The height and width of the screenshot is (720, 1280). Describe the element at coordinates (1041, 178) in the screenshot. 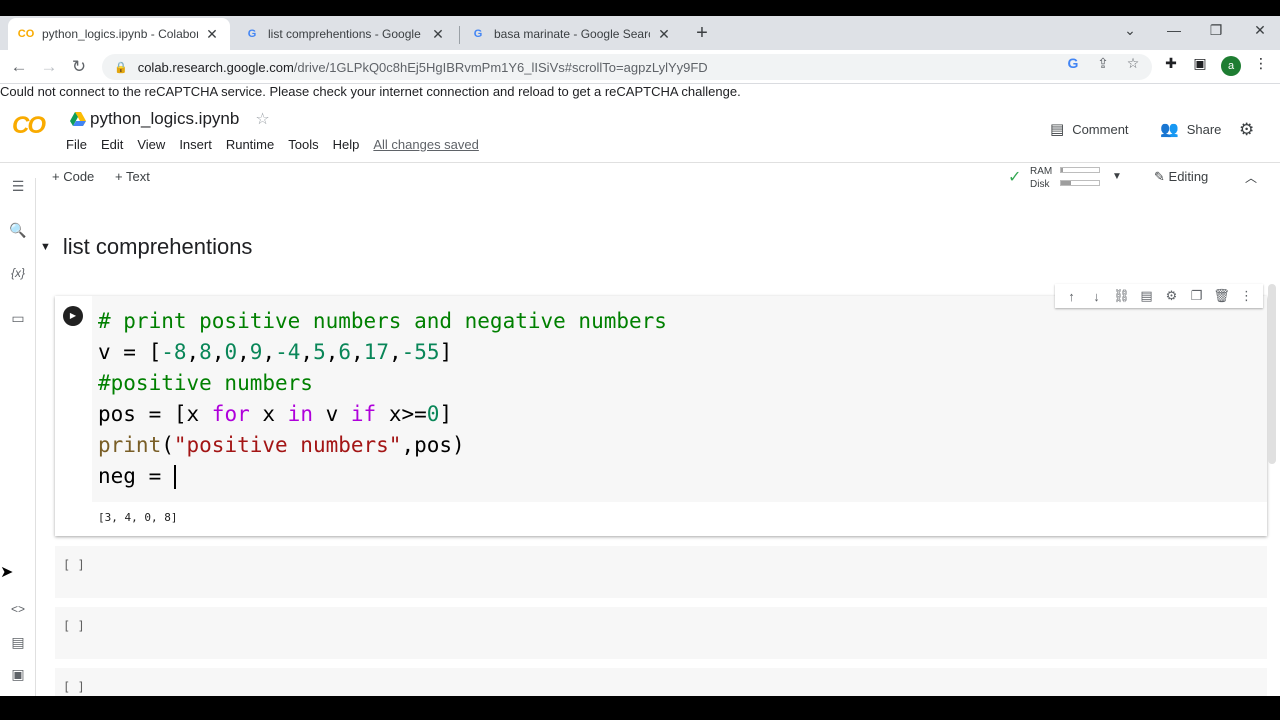

I see `resources-indicator: RAM Disk` at that location.